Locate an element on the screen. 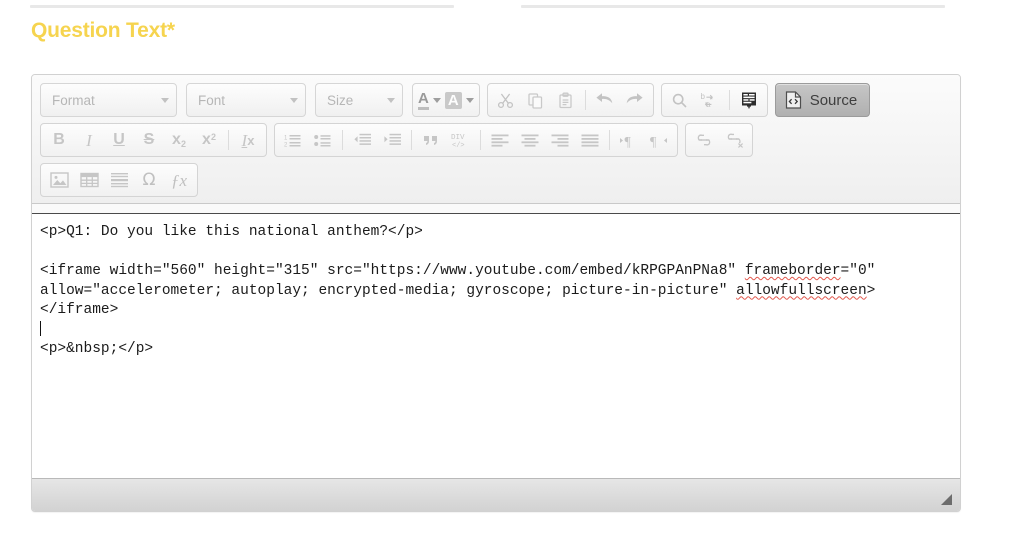 The width and height of the screenshot is (1024, 540). unlink-icon is located at coordinates (734, 140).